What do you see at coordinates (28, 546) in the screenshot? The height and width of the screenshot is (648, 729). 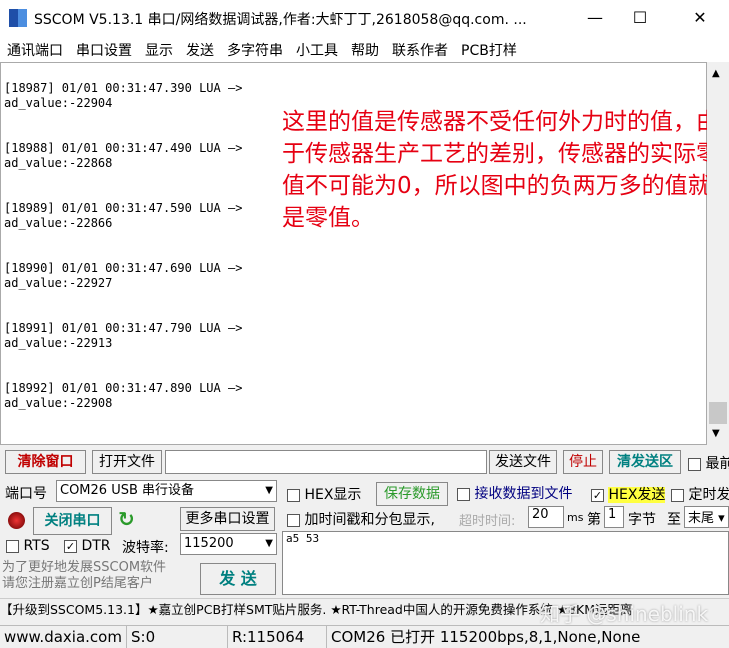 I see `rts-checkbox: RTS` at bounding box center [28, 546].